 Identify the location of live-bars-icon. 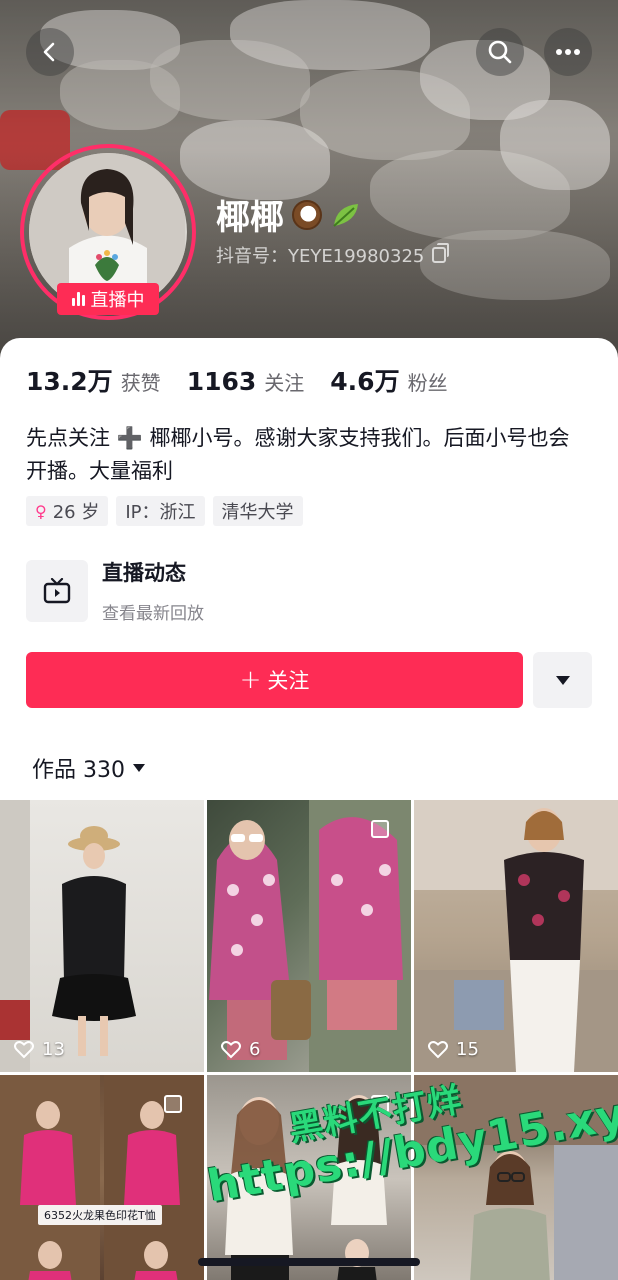
(78, 299).